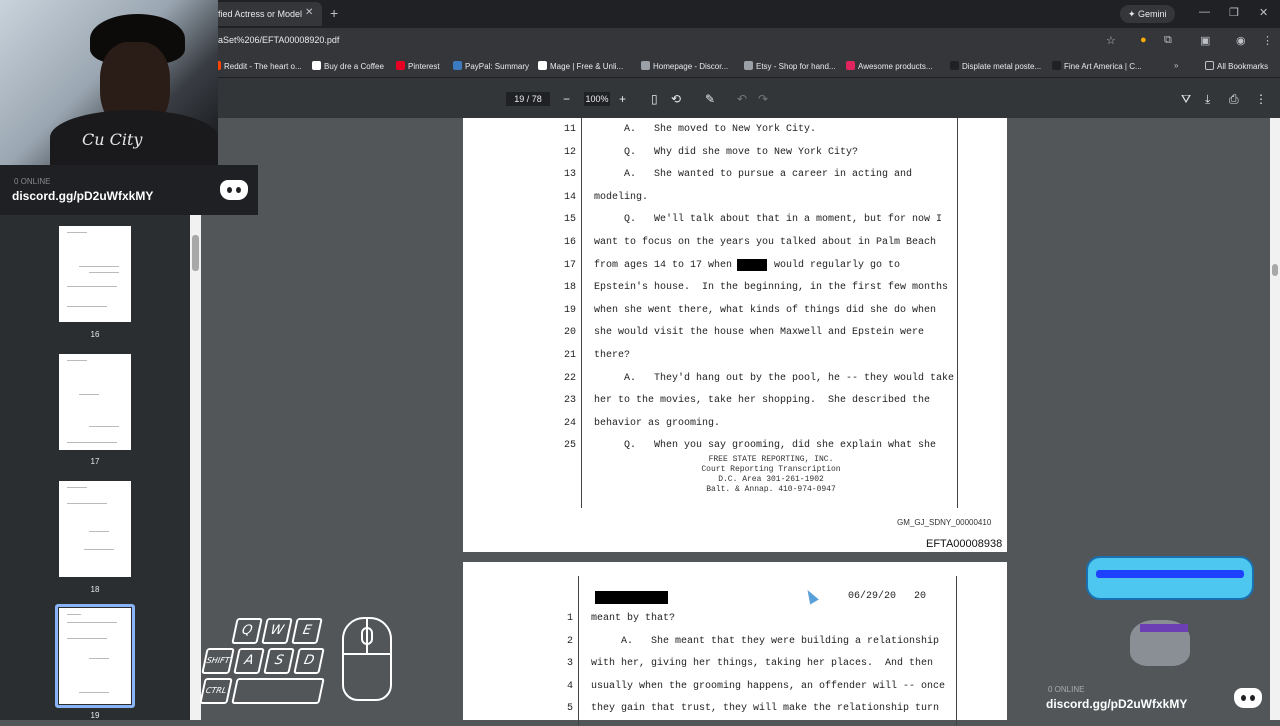  I want to click on key-s: S, so click(279, 661).